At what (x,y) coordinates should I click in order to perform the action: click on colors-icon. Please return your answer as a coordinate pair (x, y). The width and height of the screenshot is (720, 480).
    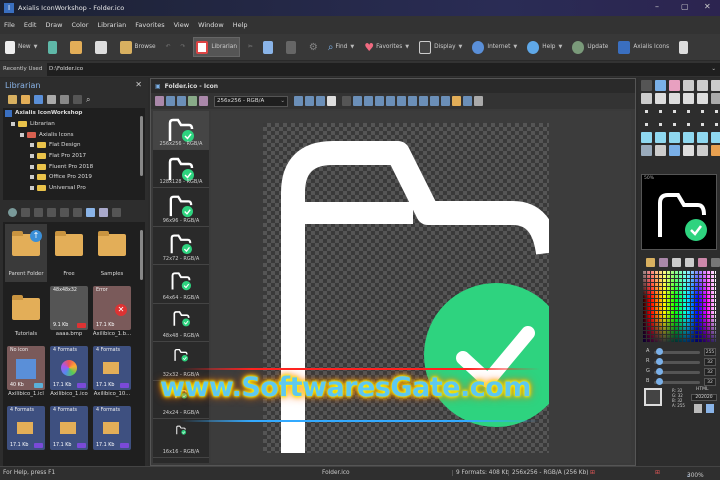
    Looking at the image, I should click on (423, 101).